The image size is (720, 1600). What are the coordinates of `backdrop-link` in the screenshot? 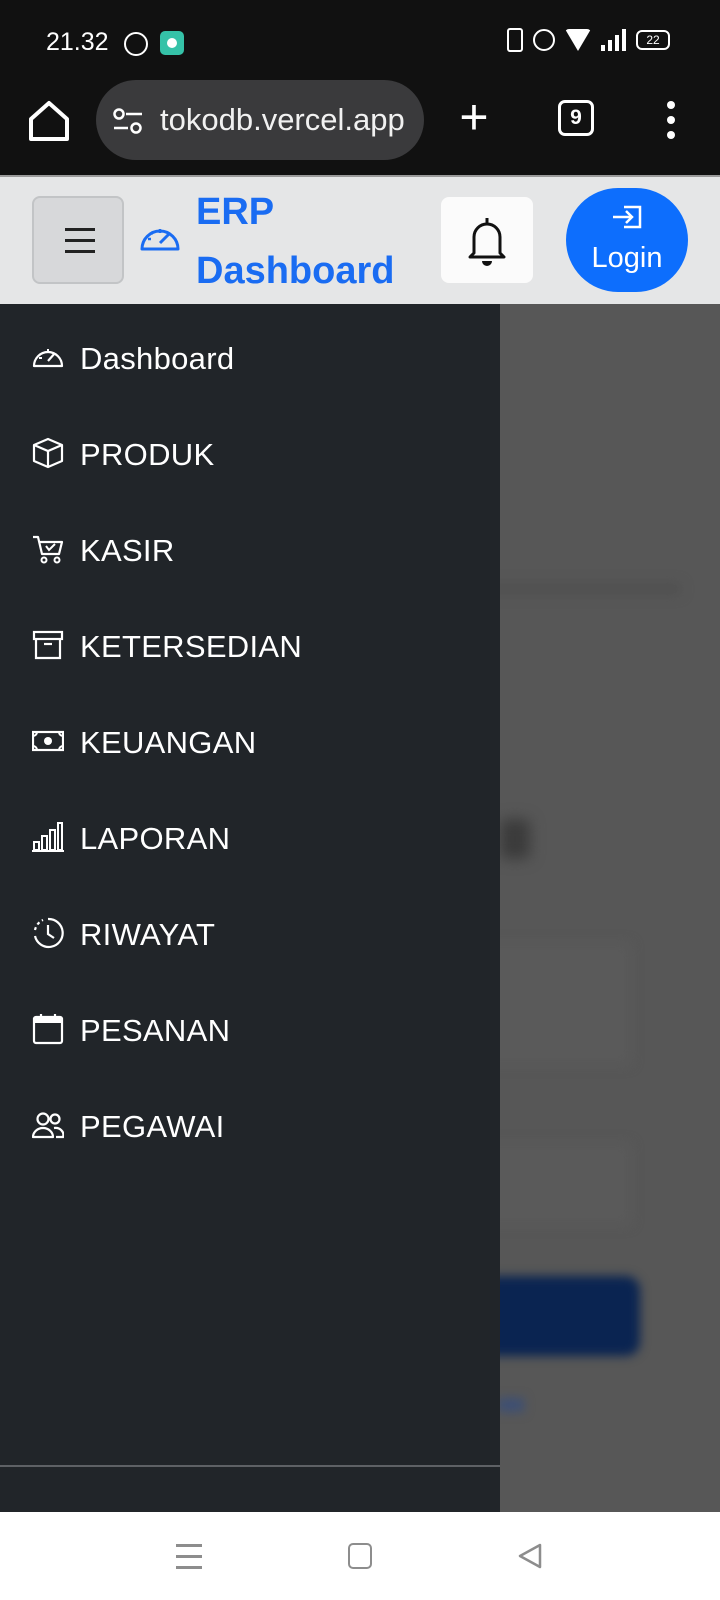 It's located at (511, 1405).